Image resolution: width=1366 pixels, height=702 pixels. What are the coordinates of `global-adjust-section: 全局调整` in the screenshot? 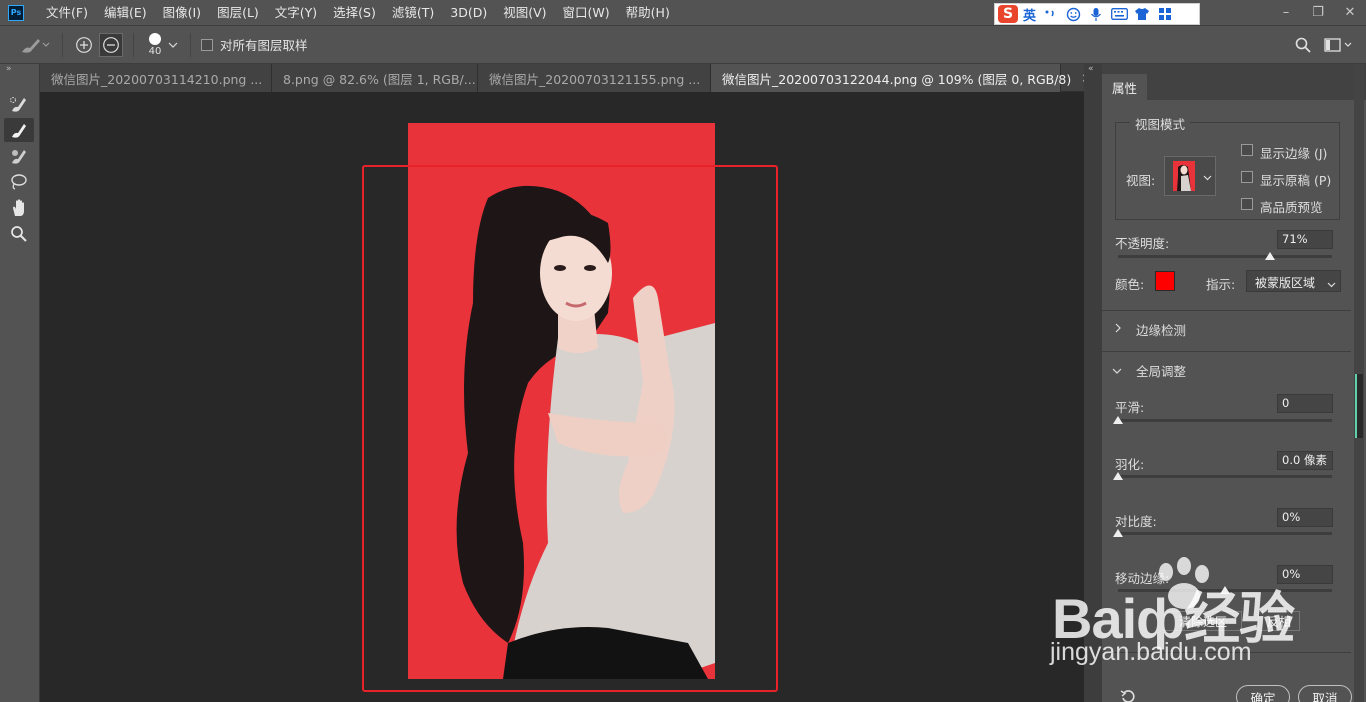 It's located at (1226, 369).